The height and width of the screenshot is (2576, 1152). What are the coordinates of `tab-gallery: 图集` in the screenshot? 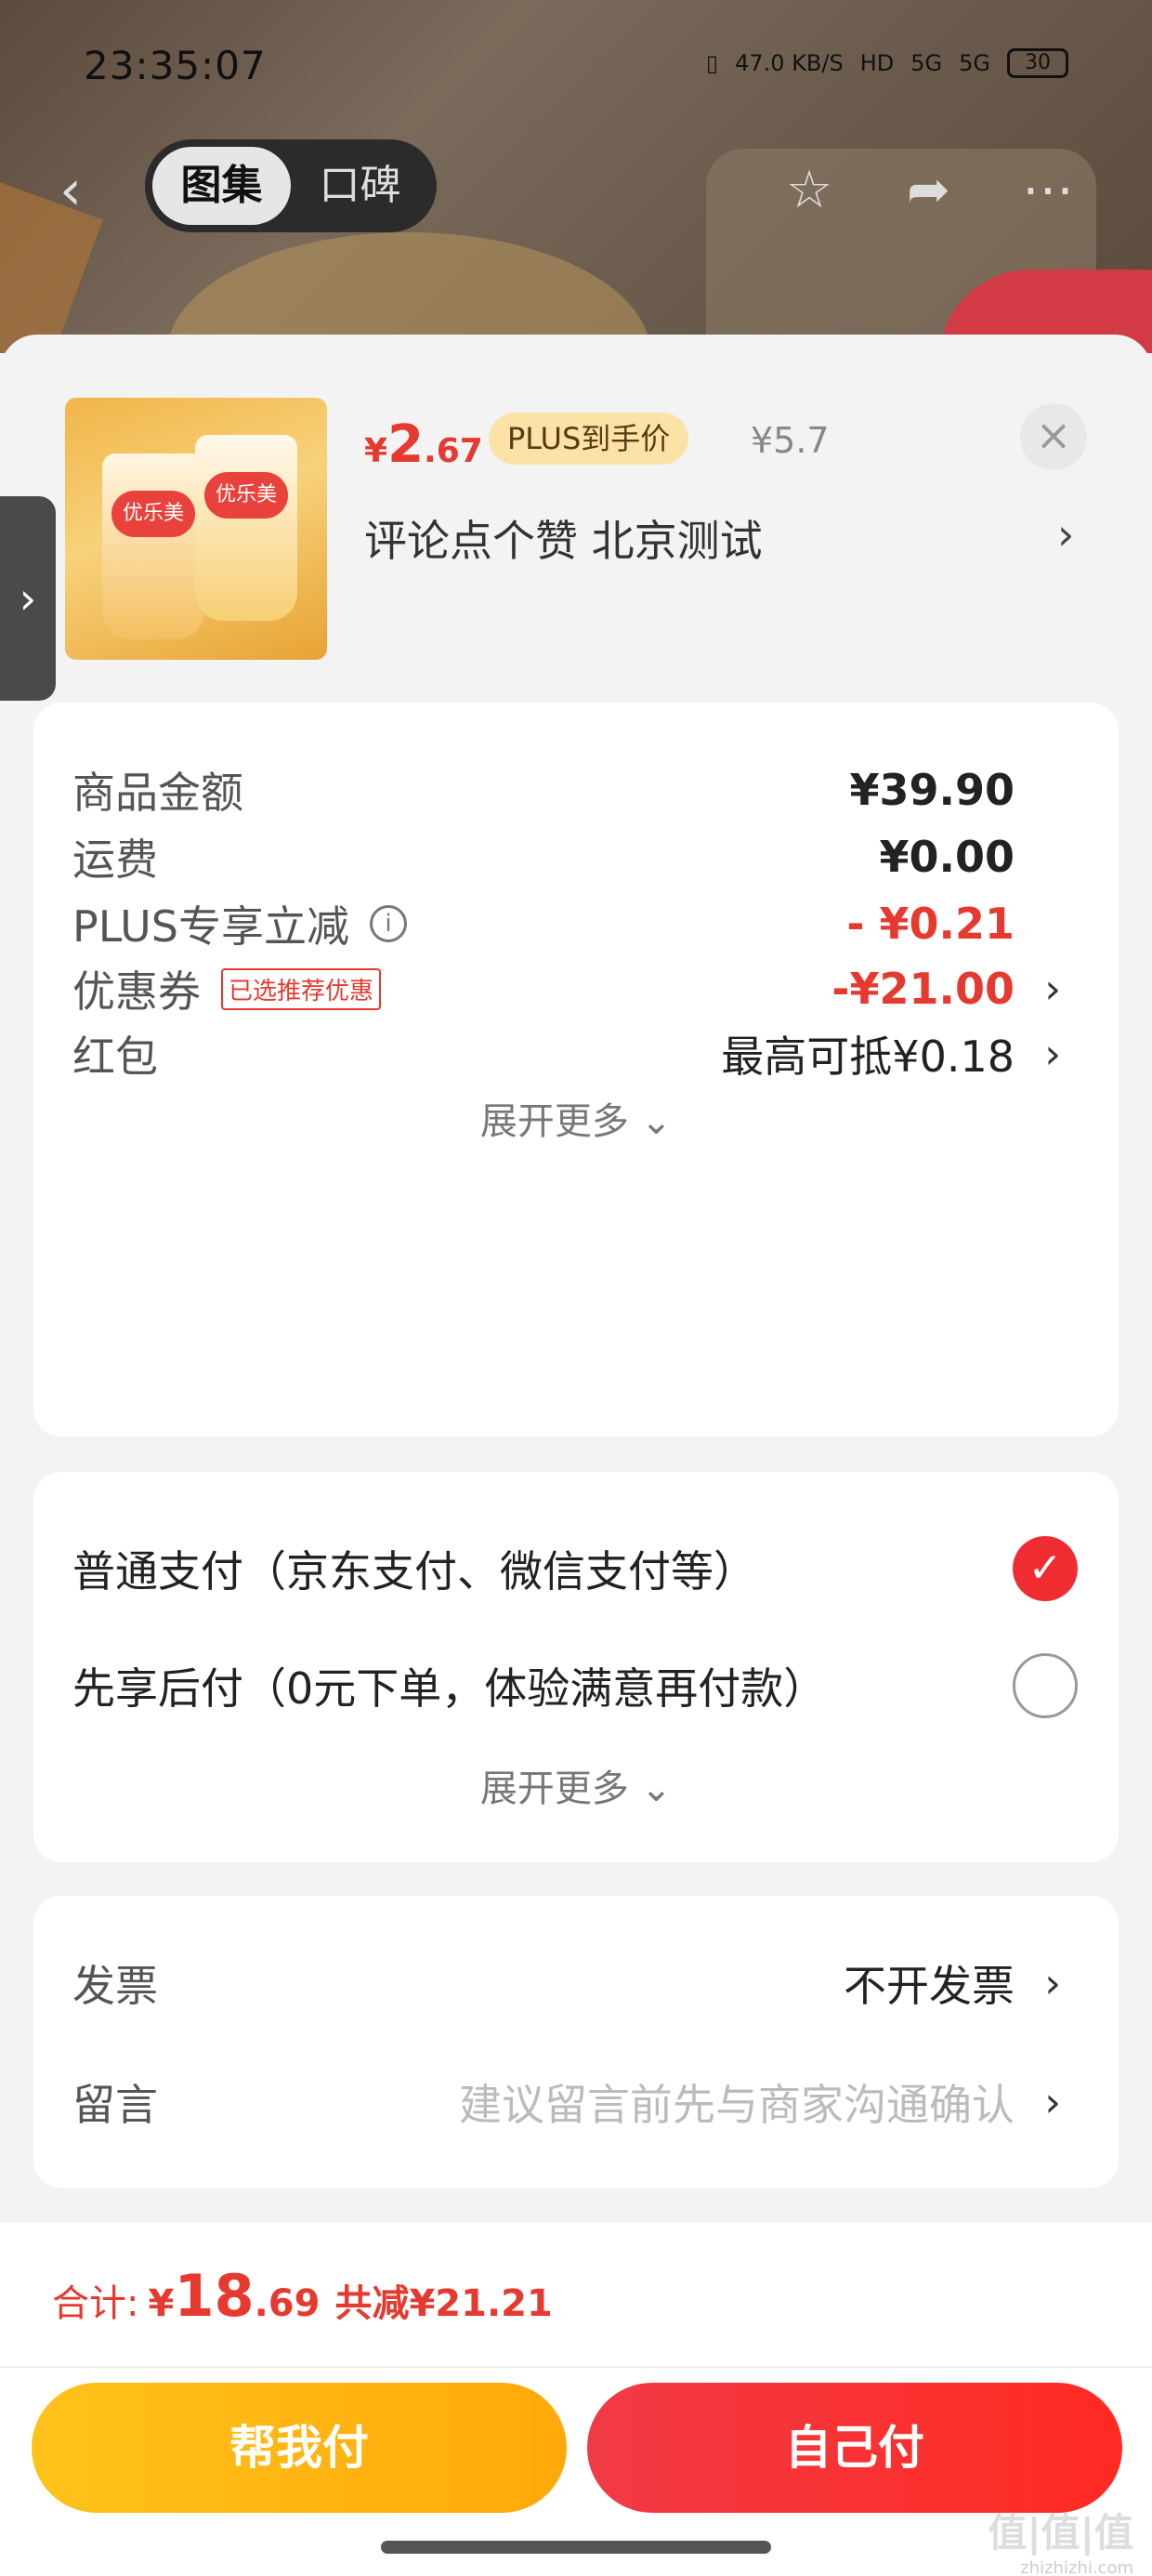 It's located at (221, 186).